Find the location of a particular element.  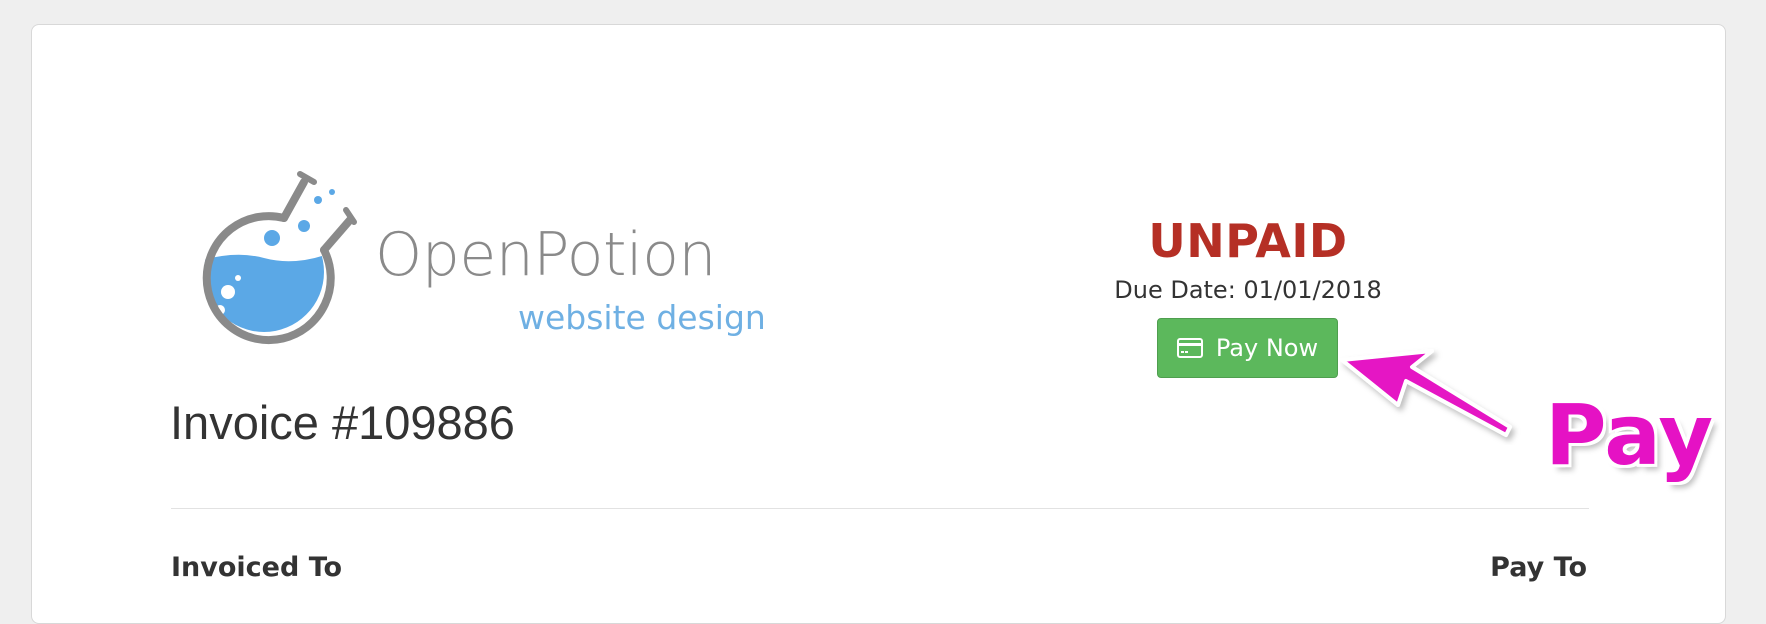

invoiced-to-heading: Invoiced To is located at coordinates (257, 567).